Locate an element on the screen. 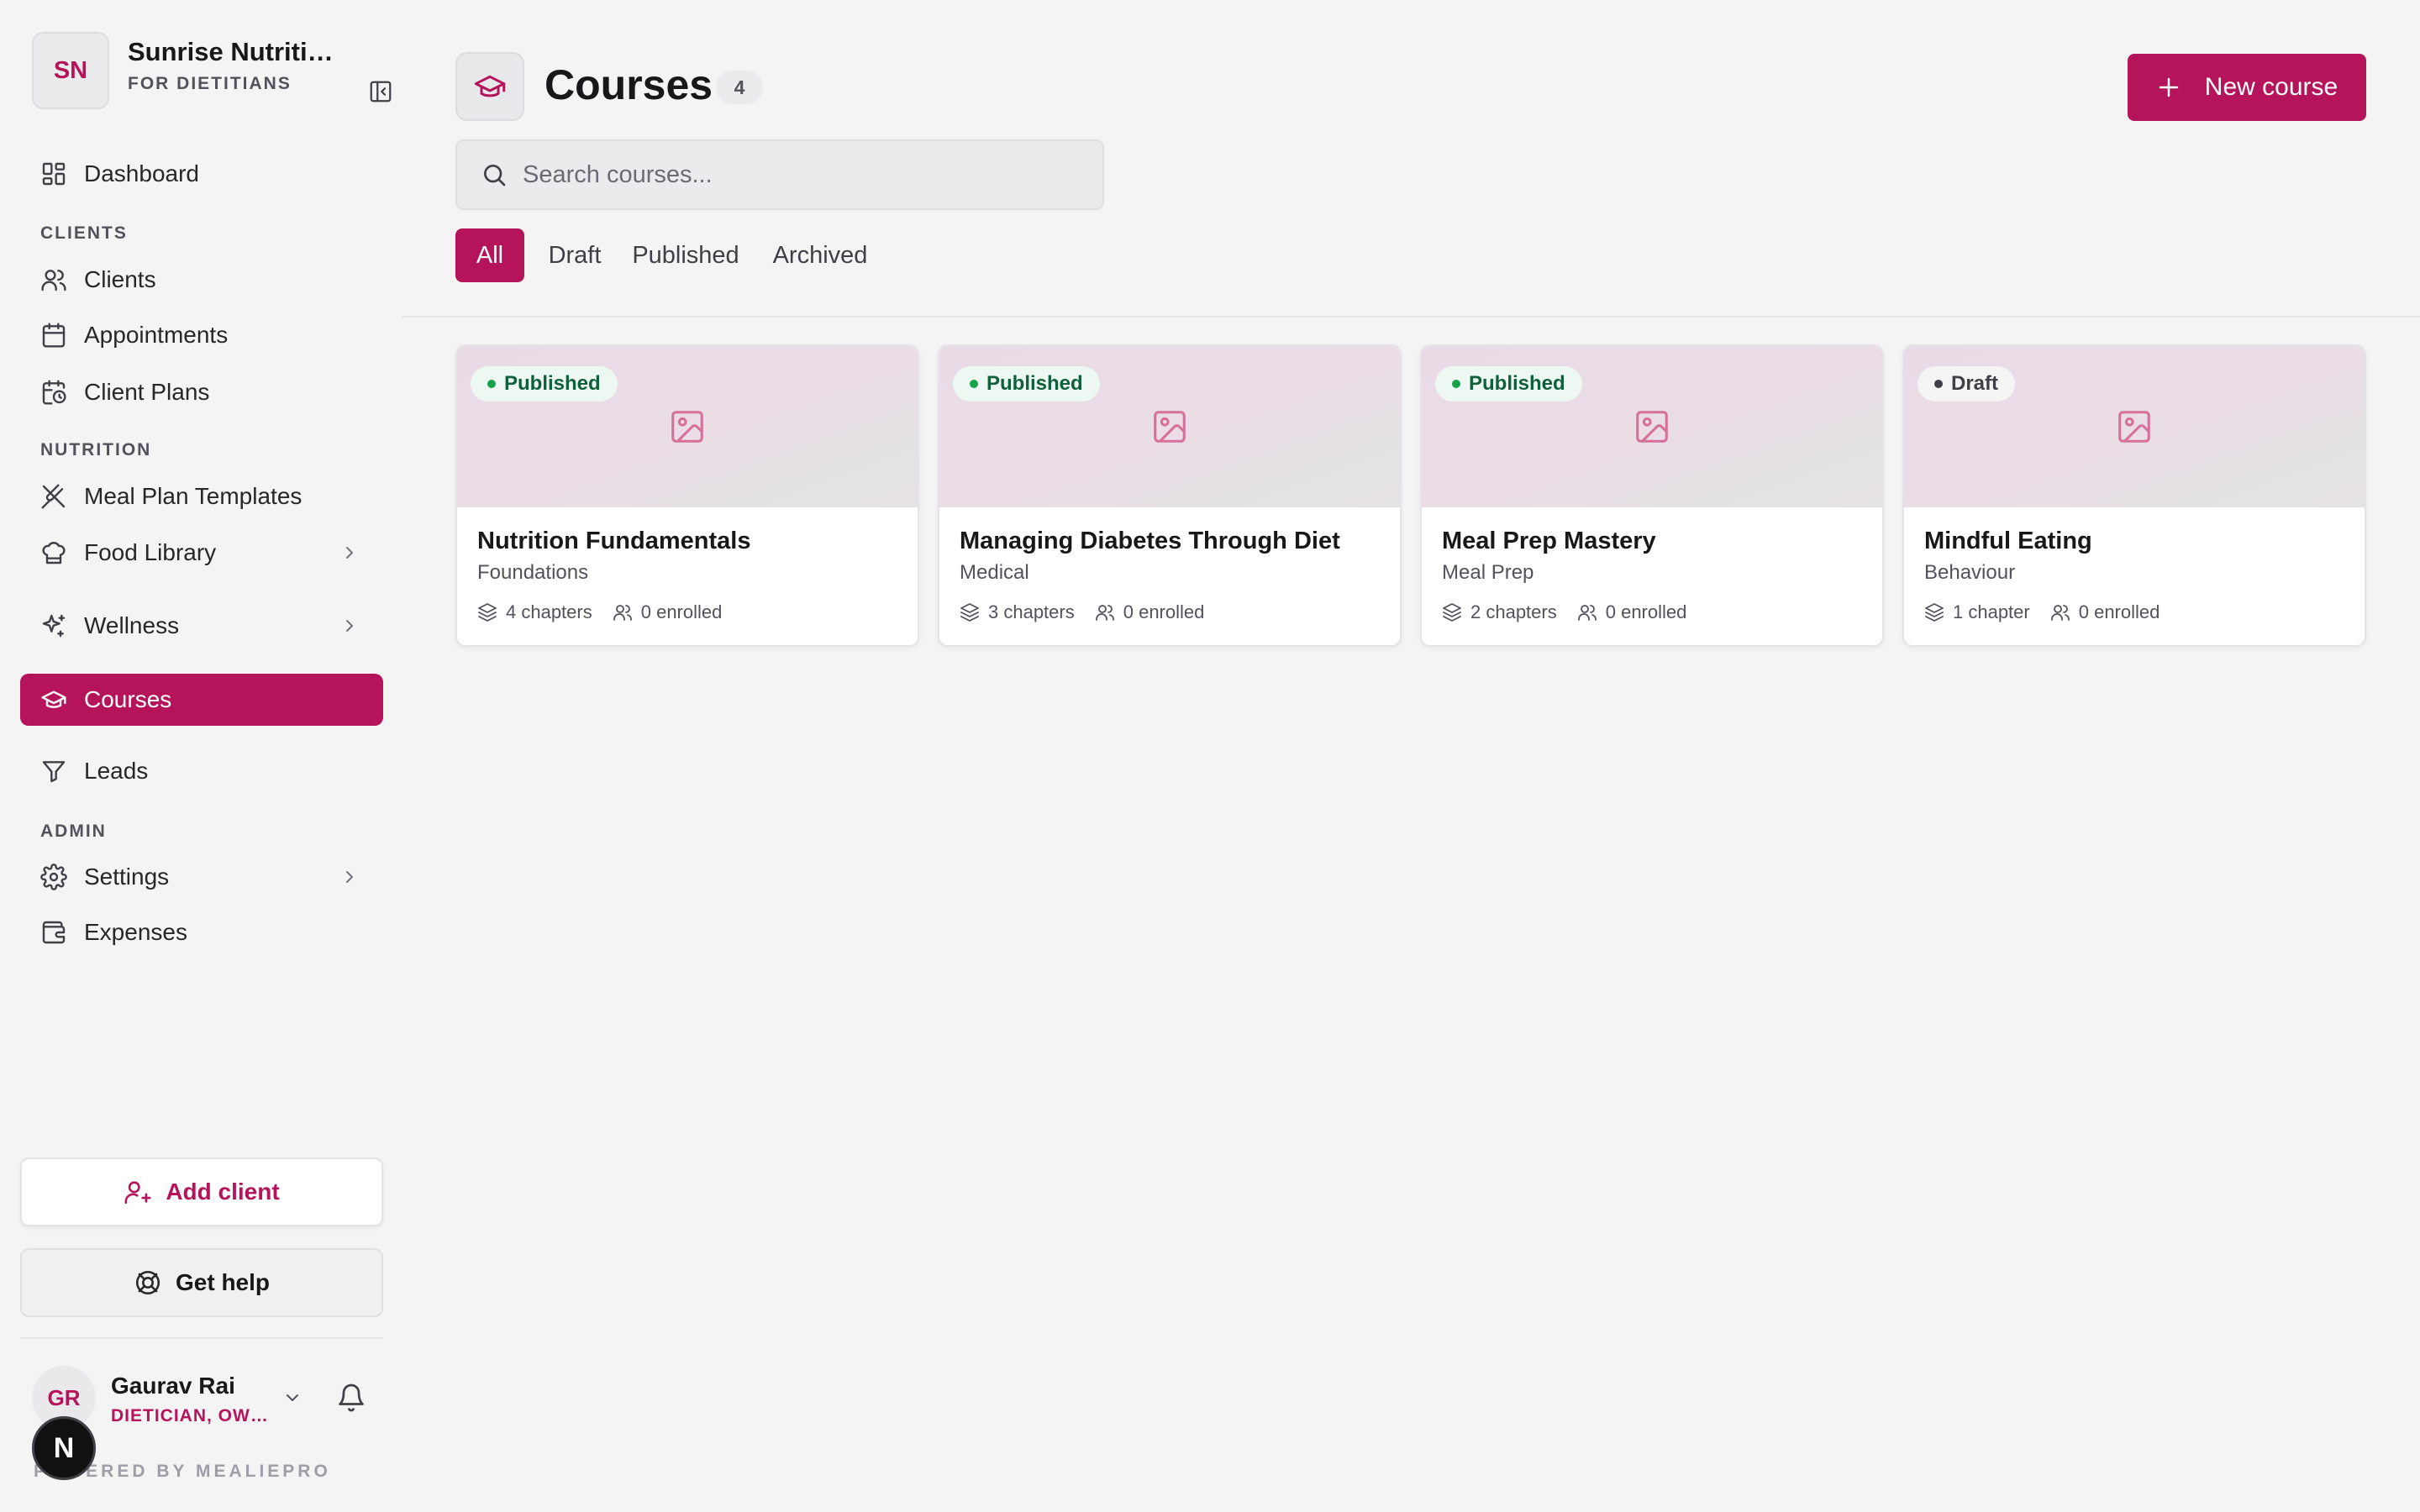 The image size is (2420, 1512). org-subtitle: FOR DIETITIANS is located at coordinates (210, 83).